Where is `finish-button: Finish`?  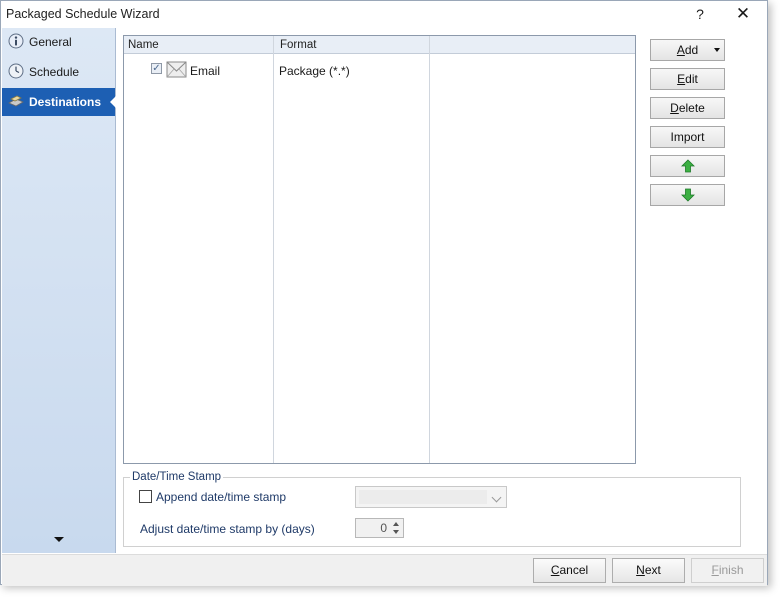 finish-button: Finish is located at coordinates (727, 570).